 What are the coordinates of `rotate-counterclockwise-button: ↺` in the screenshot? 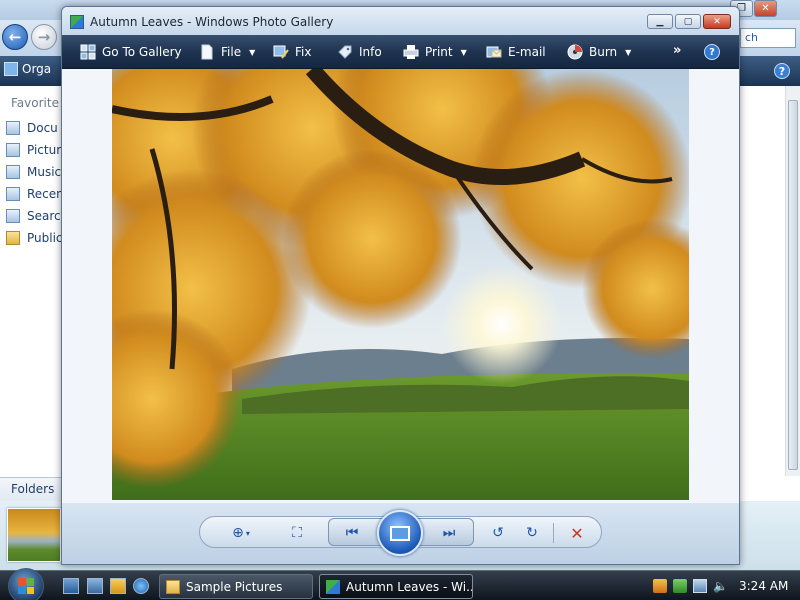 It's located at (498, 533).